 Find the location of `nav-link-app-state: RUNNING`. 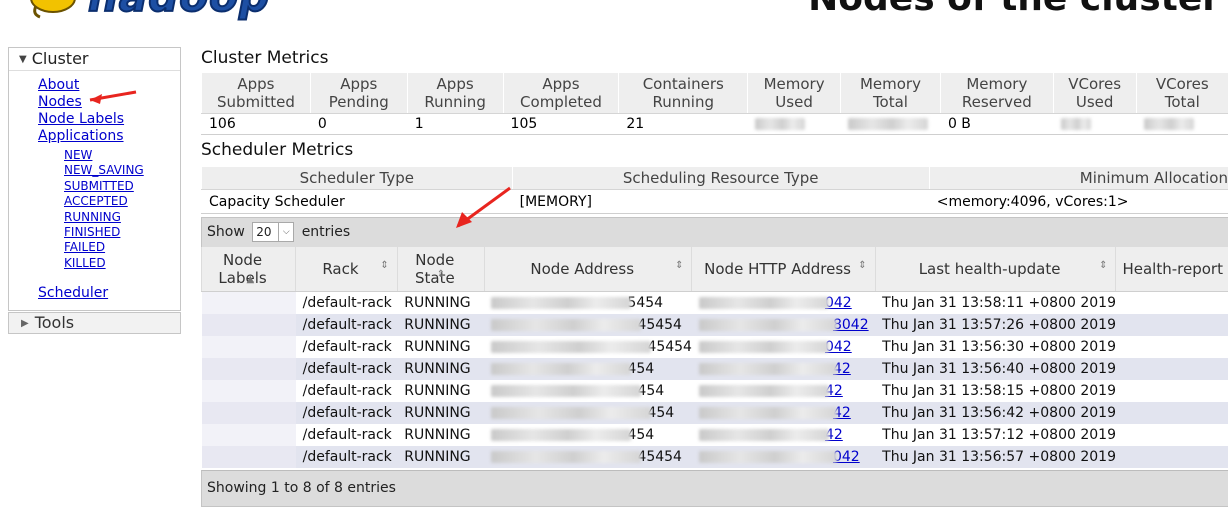

nav-link-app-state: RUNNING is located at coordinates (92, 217).